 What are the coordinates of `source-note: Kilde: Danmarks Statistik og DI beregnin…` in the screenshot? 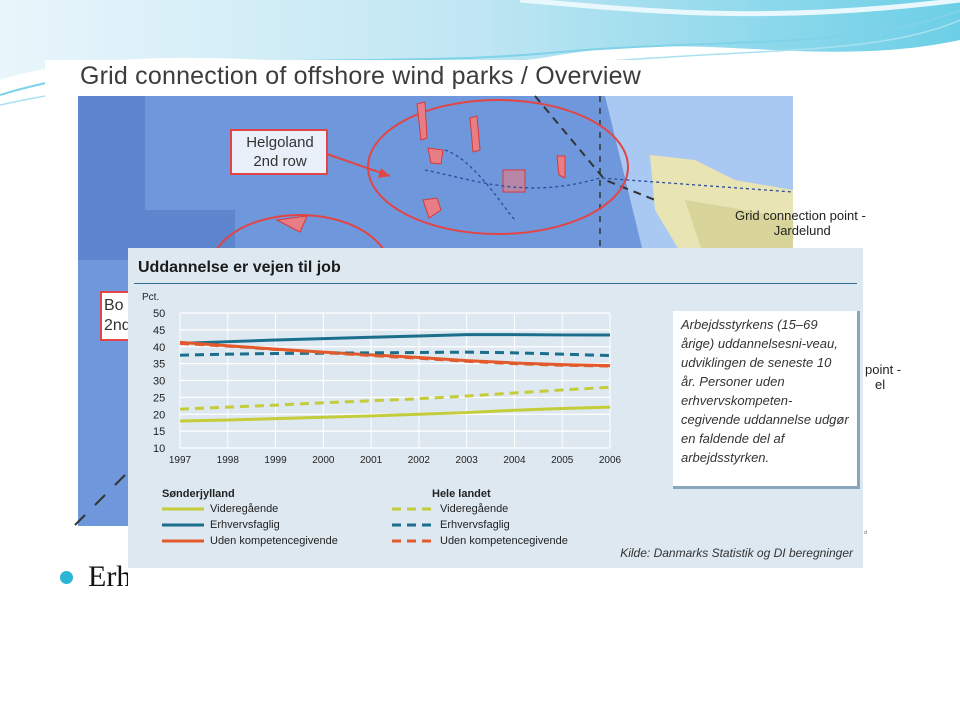 It's located at (736, 553).